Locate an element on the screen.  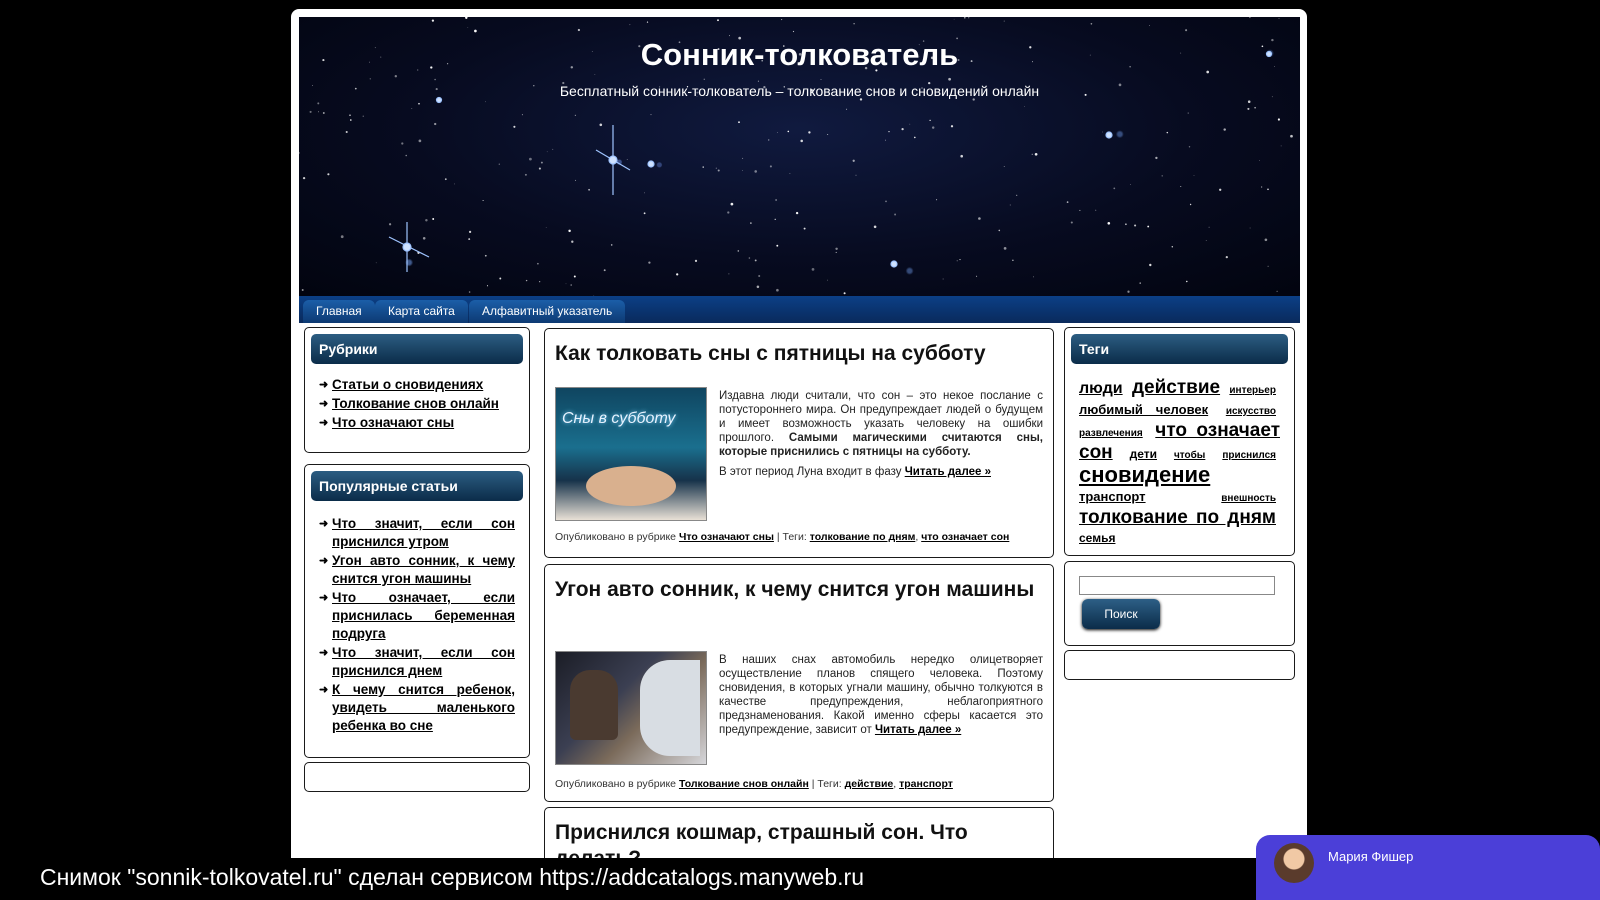
tag-link: сновидение is located at coordinates (1144, 474).